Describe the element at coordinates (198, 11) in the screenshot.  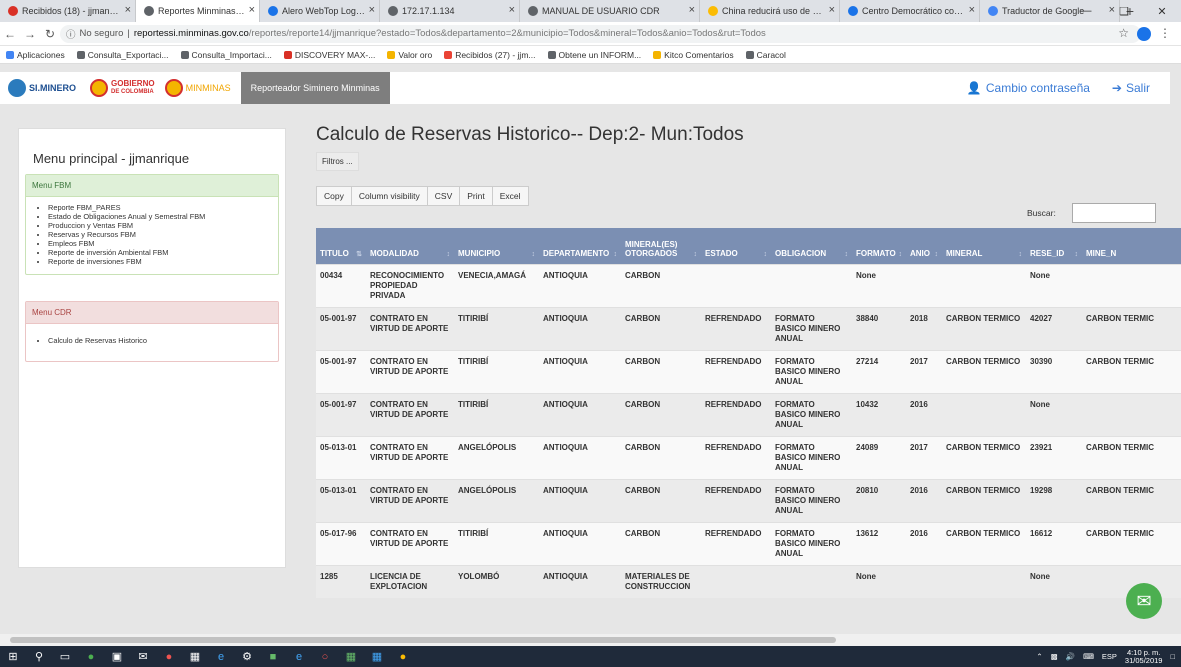
I see `browser-tab: Reportes Minminas - Calcul ×` at that location.